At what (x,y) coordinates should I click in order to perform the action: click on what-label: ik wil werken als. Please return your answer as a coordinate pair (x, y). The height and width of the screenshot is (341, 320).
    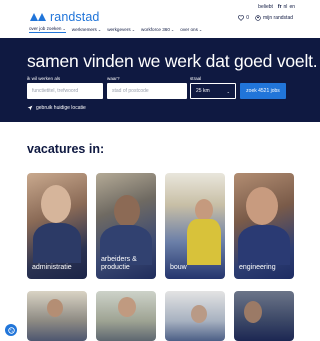
    Looking at the image, I should click on (44, 78).